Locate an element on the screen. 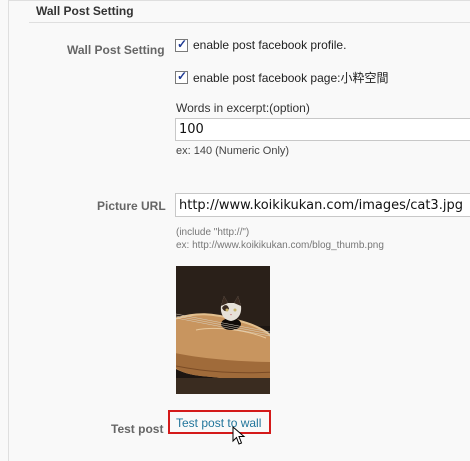 The image size is (470, 461). test-post-to-wall-link: Test post to wall is located at coordinates (218, 423).